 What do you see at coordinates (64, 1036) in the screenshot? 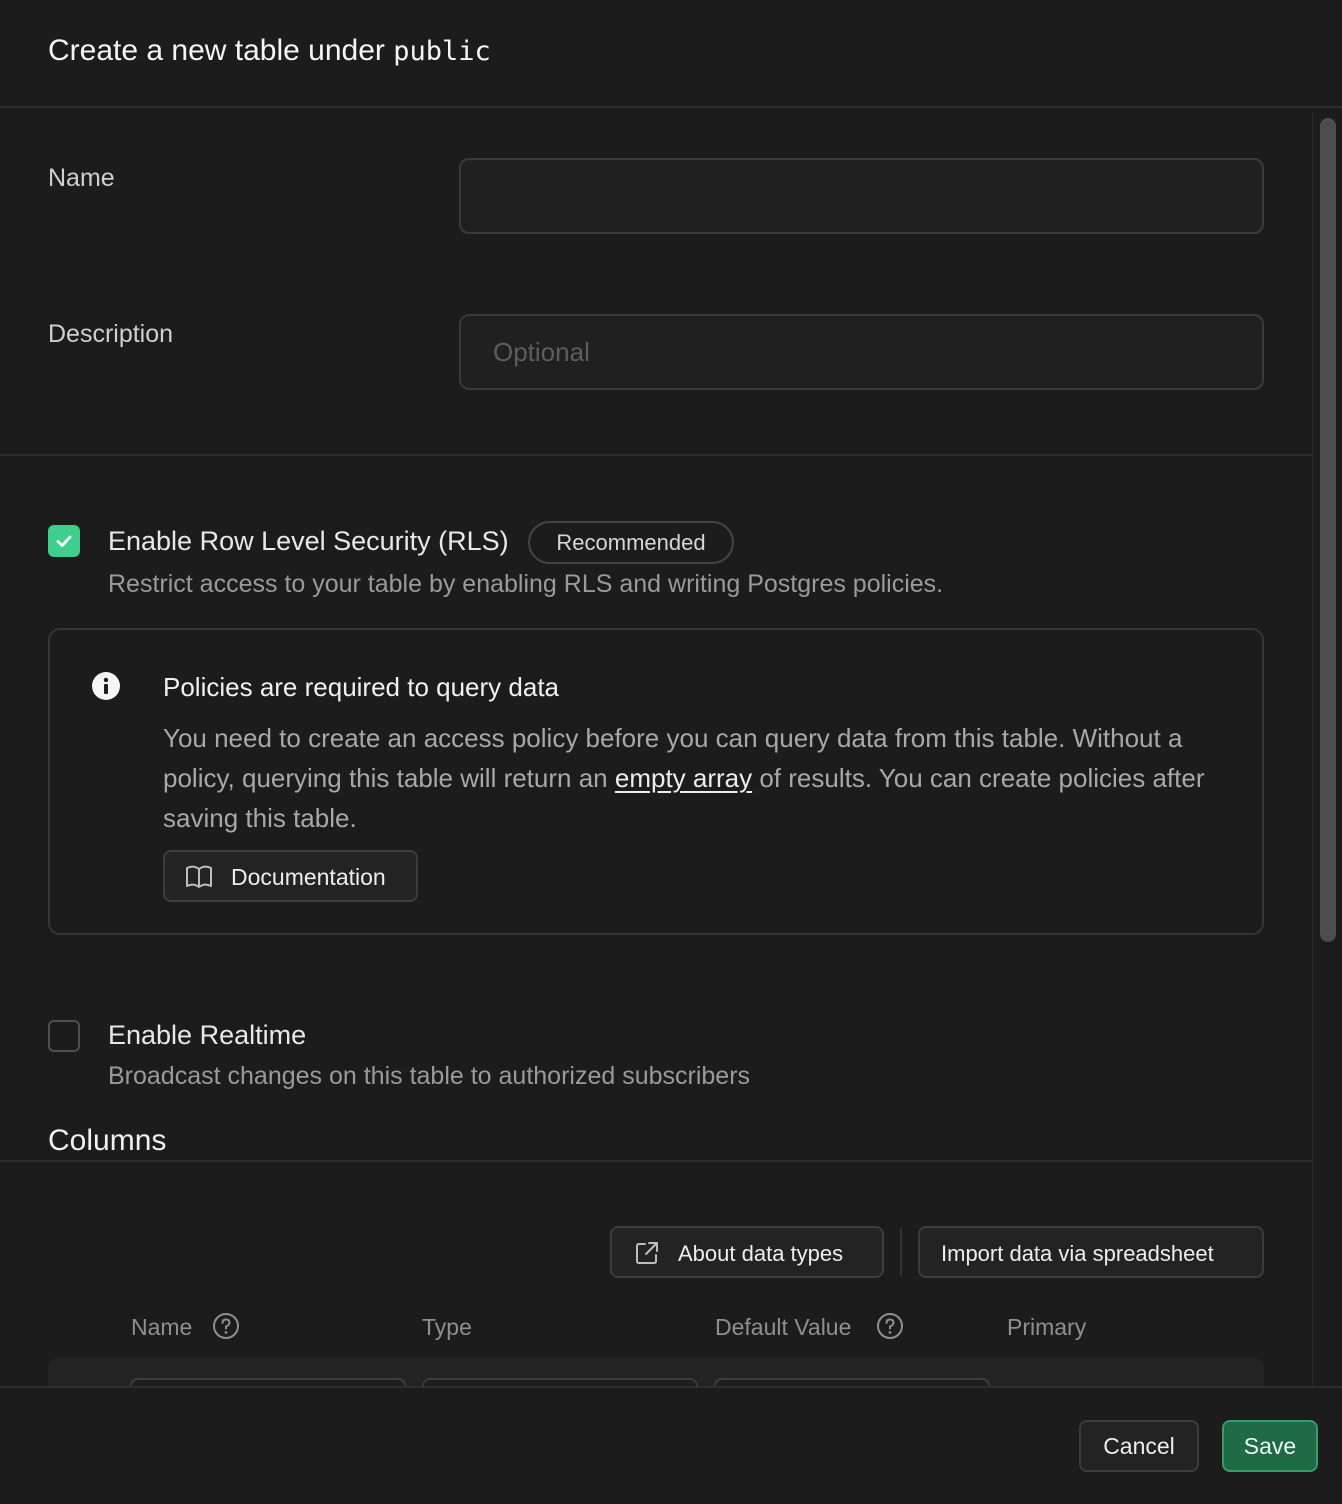
I see `realtime-checkbox` at bounding box center [64, 1036].